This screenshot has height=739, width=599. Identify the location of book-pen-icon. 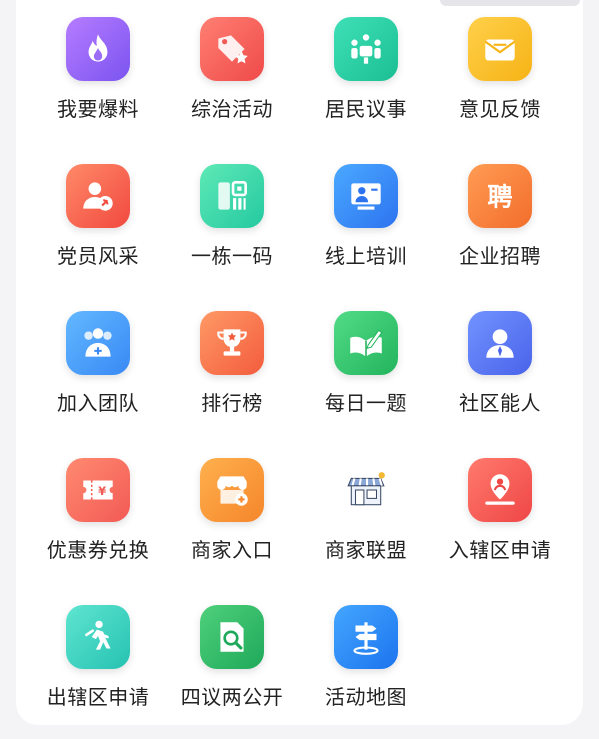
(366, 343).